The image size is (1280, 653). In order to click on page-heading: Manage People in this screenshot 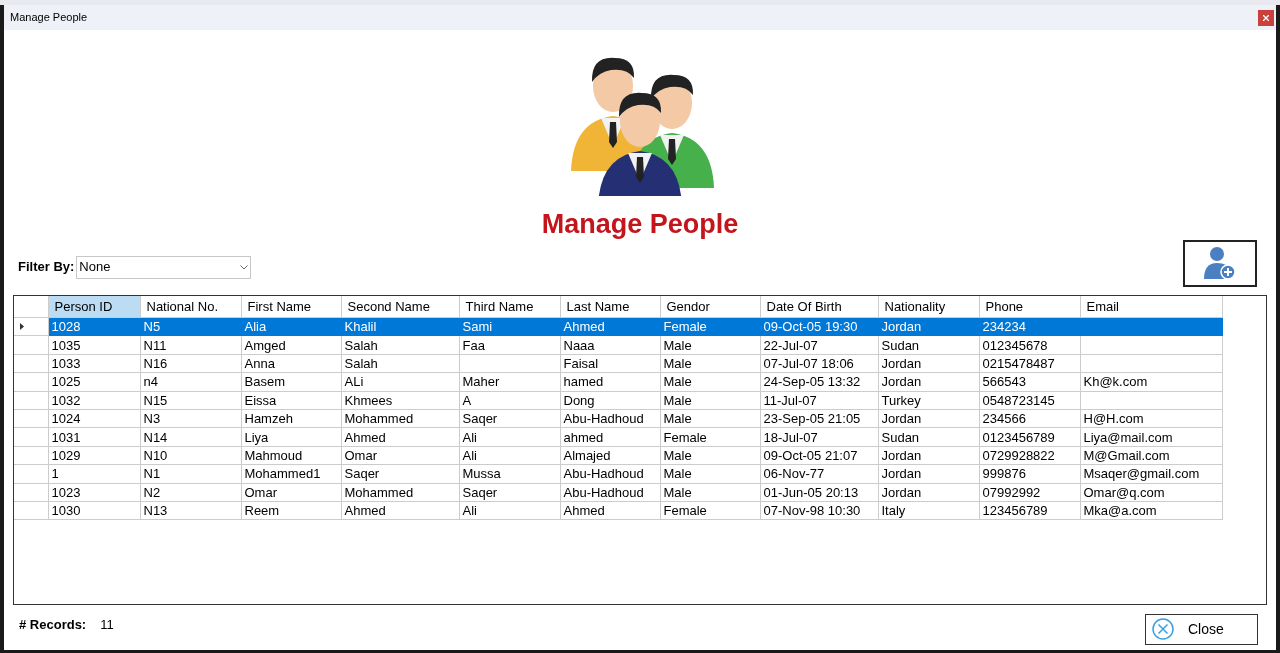, I will do `click(640, 224)`.